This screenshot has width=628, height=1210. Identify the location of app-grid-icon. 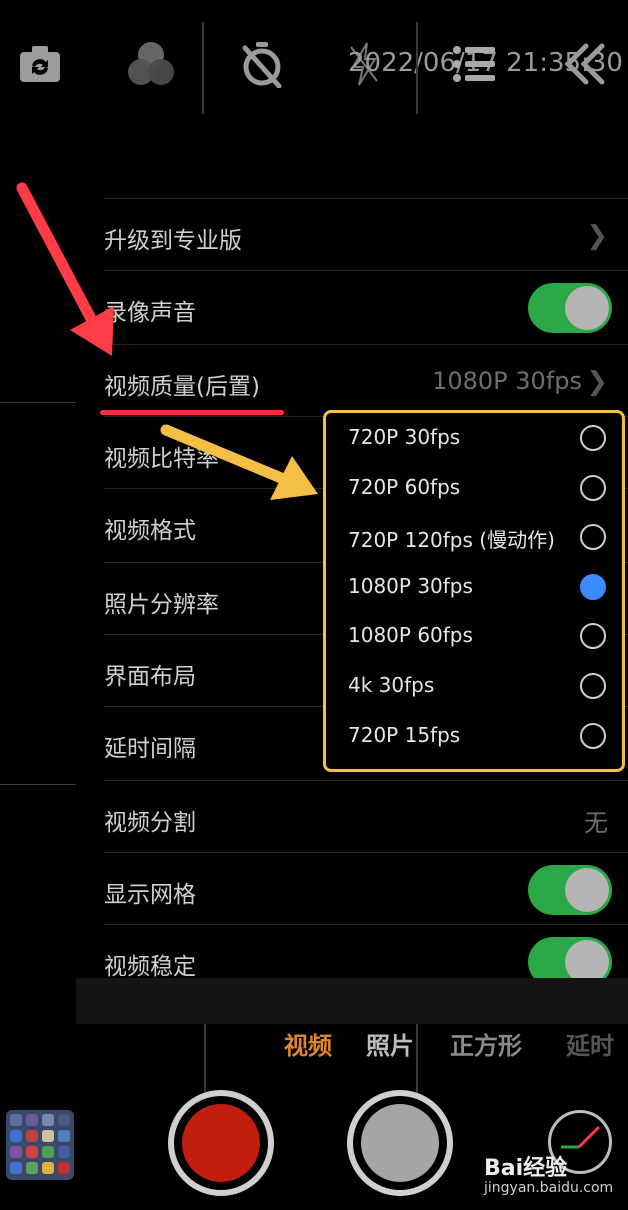
(40, 1145).